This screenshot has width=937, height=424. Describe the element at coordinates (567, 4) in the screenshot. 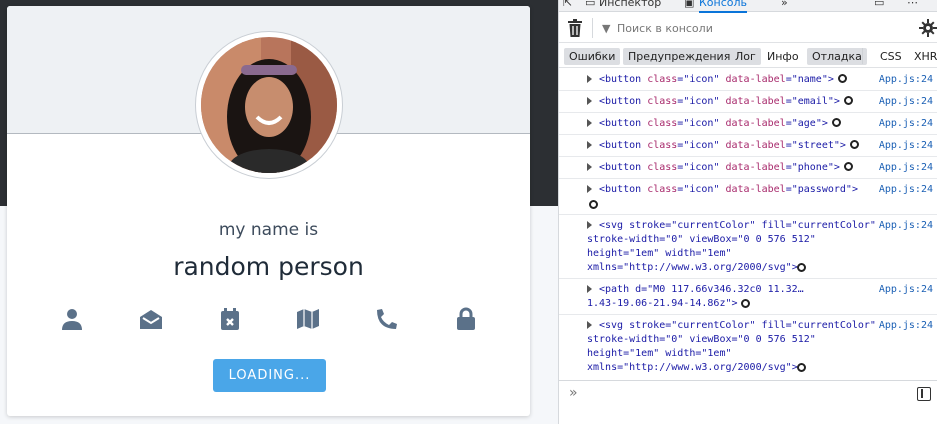

I see `pick-element-icon: ⇱` at that location.